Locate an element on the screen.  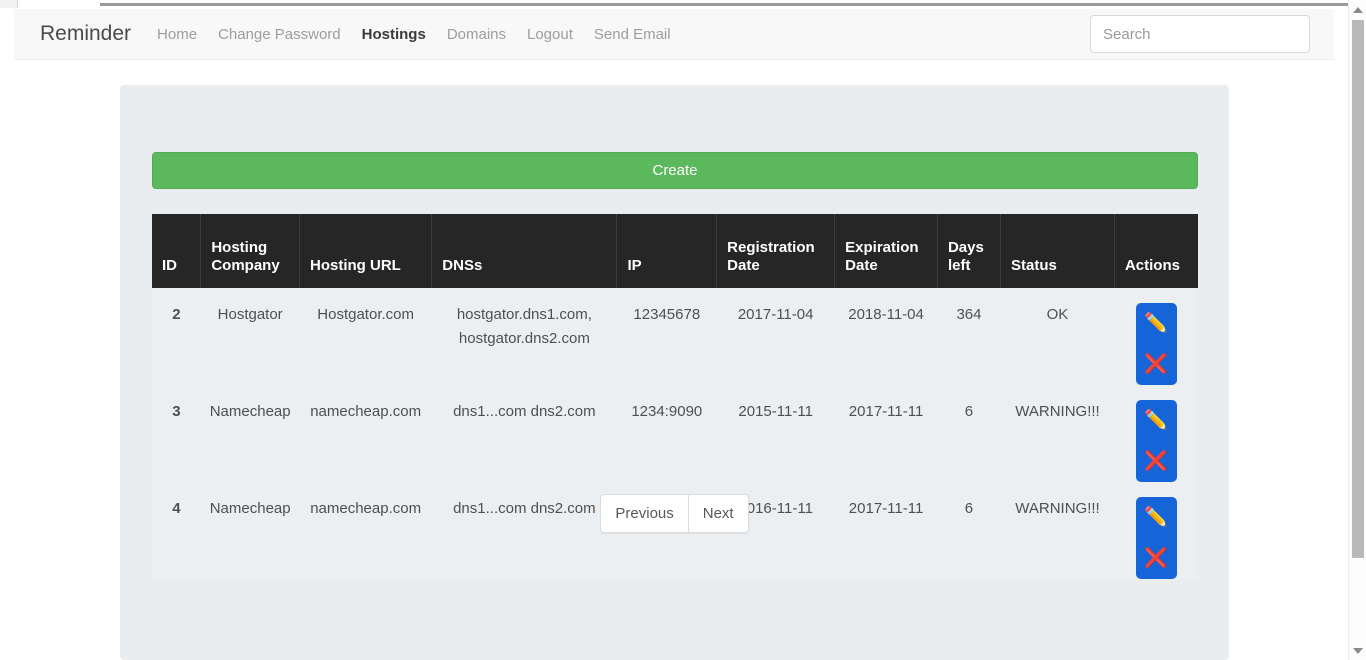
col-header-registration-date: Registration Date is located at coordinates (776, 251).